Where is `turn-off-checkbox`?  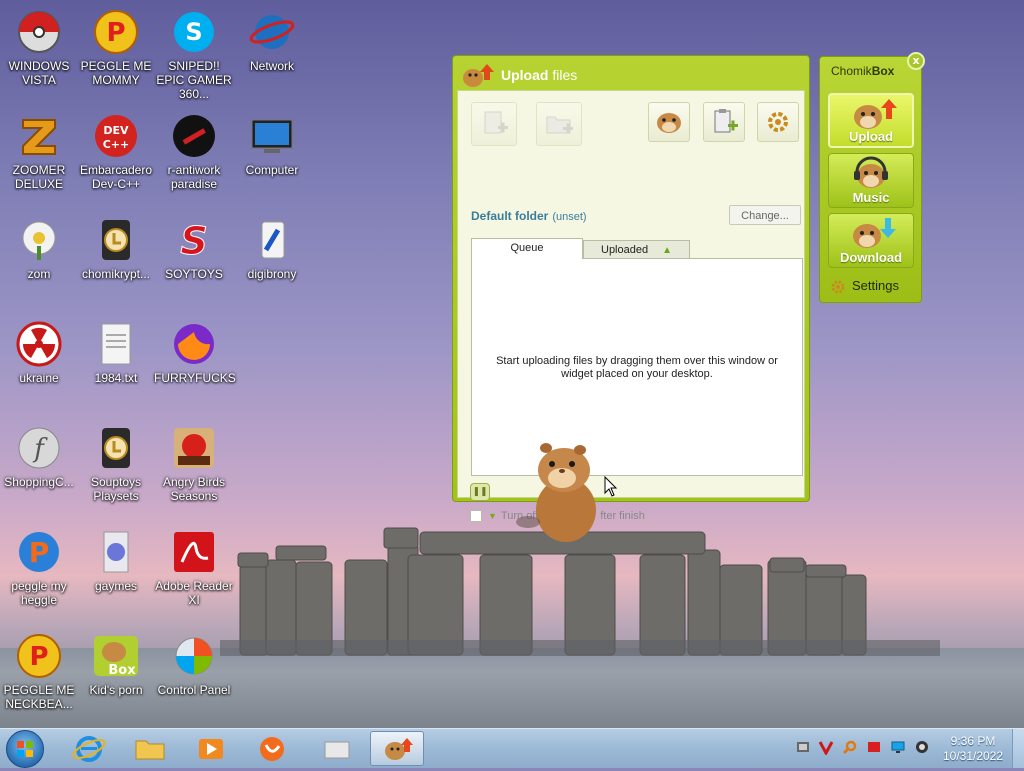 turn-off-checkbox is located at coordinates (476, 516).